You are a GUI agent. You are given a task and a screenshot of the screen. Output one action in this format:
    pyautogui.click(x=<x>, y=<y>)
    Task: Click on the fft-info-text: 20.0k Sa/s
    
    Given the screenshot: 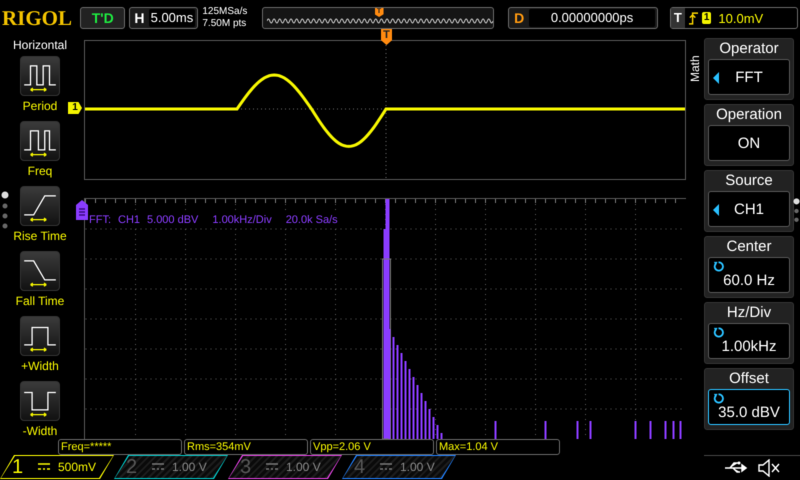 What is the action you would take?
    pyautogui.click(x=312, y=220)
    